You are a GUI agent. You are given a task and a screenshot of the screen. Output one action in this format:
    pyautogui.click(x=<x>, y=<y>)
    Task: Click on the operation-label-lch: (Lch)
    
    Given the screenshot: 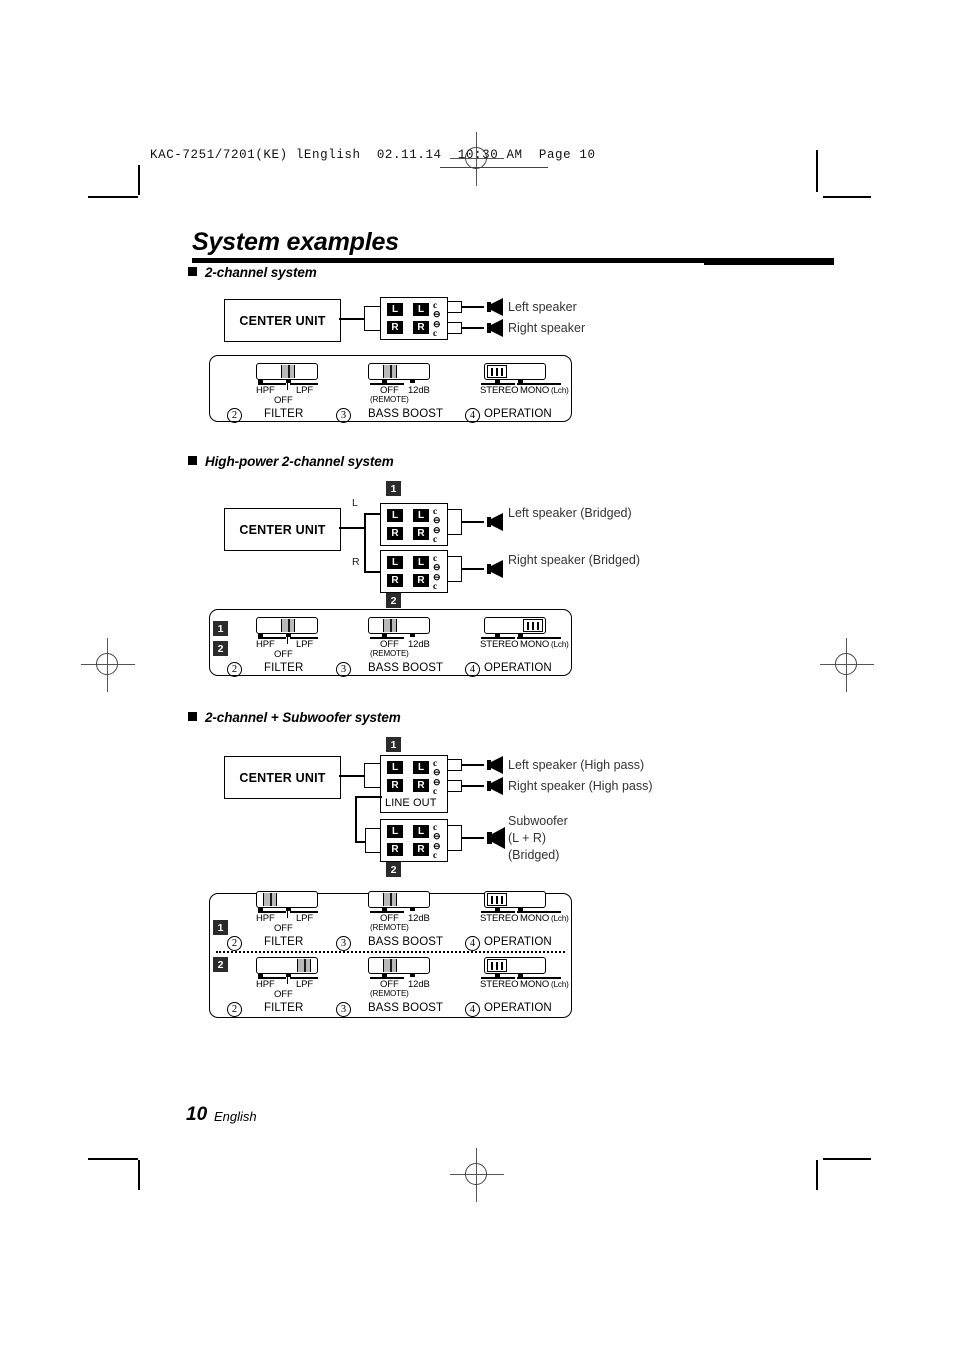 What is the action you would take?
    pyautogui.click(x=560, y=390)
    